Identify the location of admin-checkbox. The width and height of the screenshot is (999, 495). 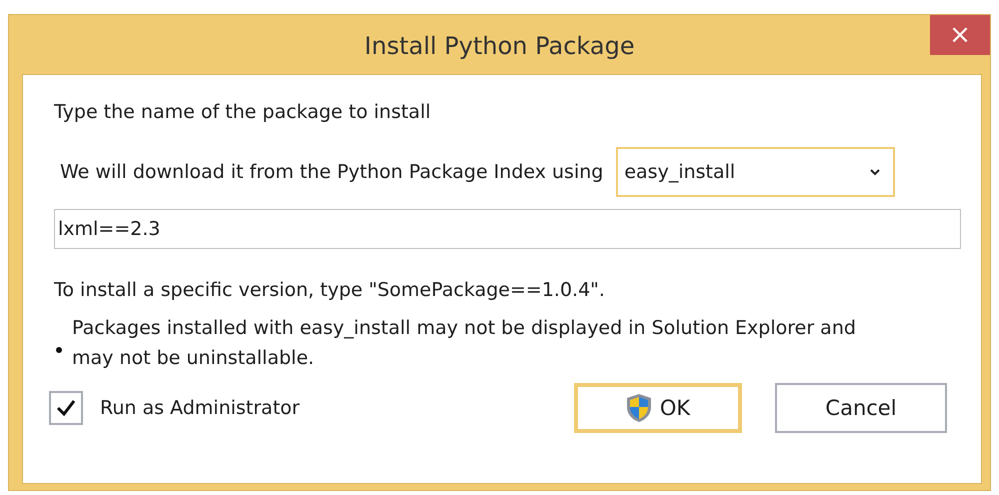
(66, 408).